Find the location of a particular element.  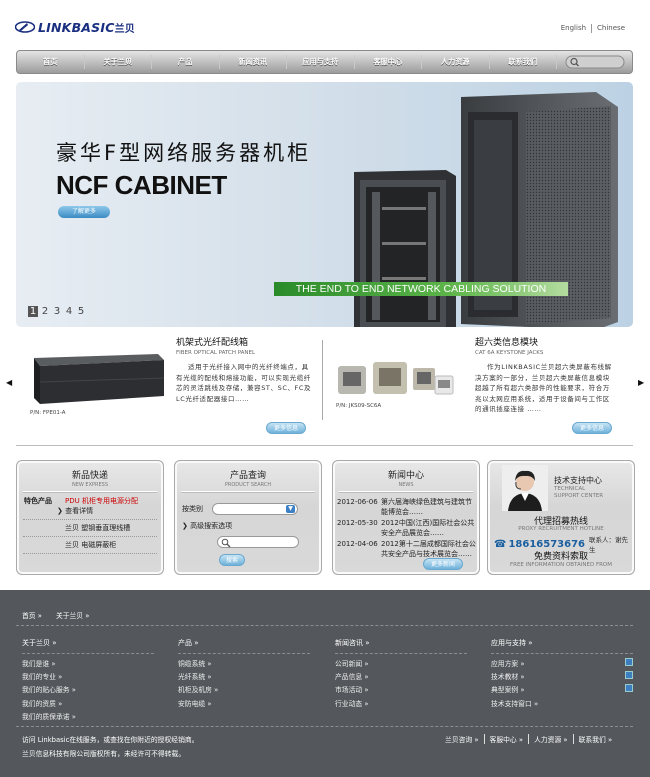

footer-link-label: 技术支持窗口 is located at coordinates (511, 703).